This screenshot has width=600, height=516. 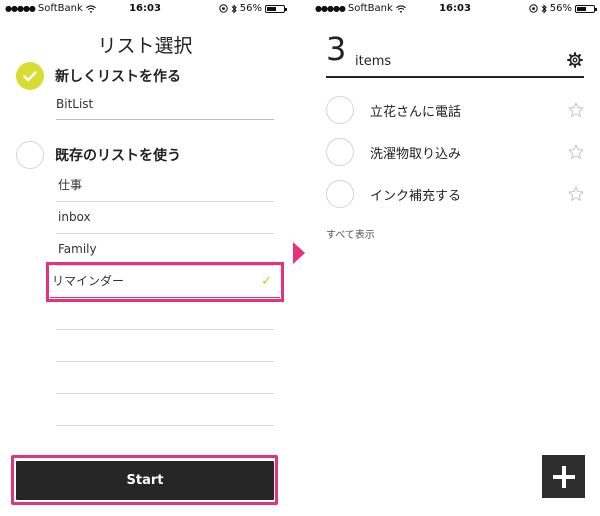 What do you see at coordinates (373, 61) in the screenshot?
I see `item-count-label: items` at bounding box center [373, 61].